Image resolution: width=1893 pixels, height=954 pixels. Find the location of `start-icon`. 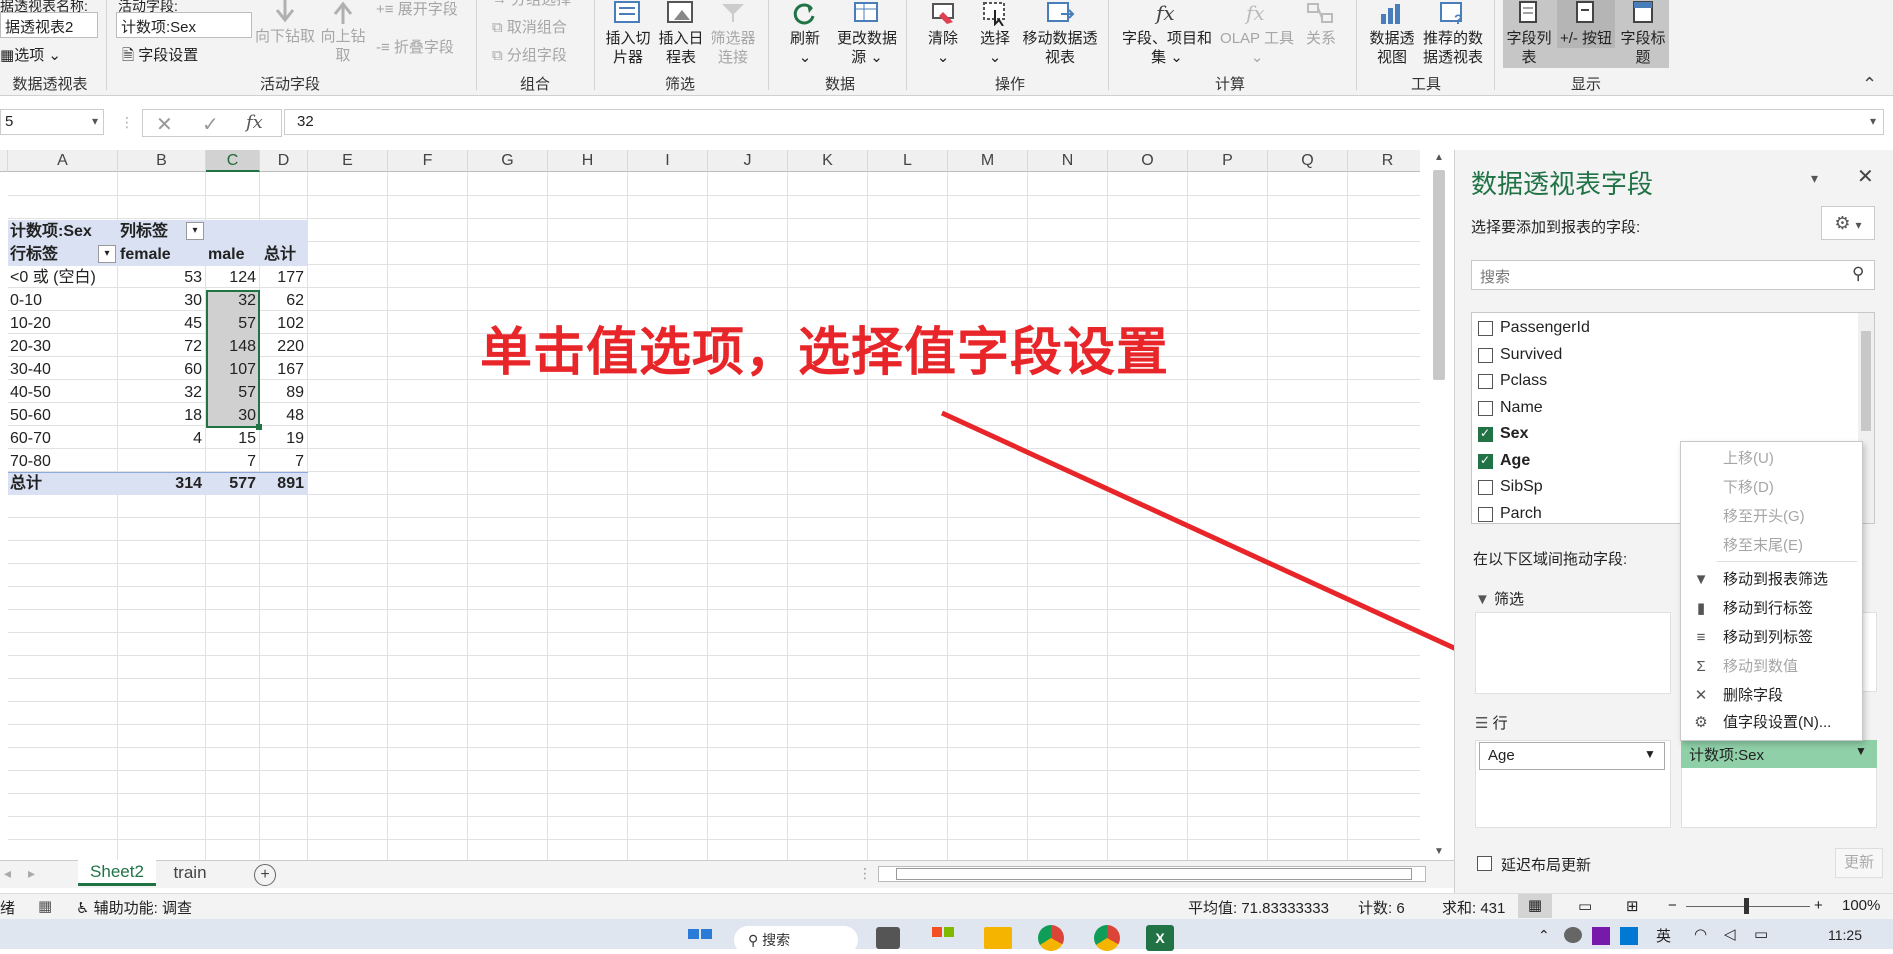

start-icon is located at coordinates (700, 940).